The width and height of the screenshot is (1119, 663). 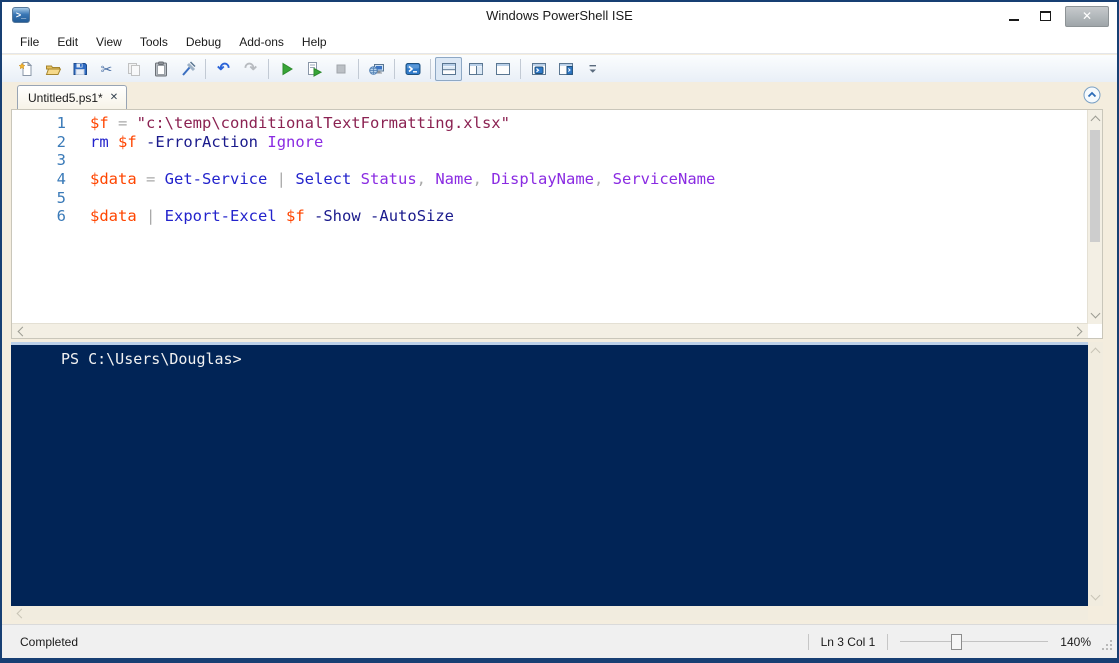 I want to click on pane-right-icon, so click(x=476, y=69).